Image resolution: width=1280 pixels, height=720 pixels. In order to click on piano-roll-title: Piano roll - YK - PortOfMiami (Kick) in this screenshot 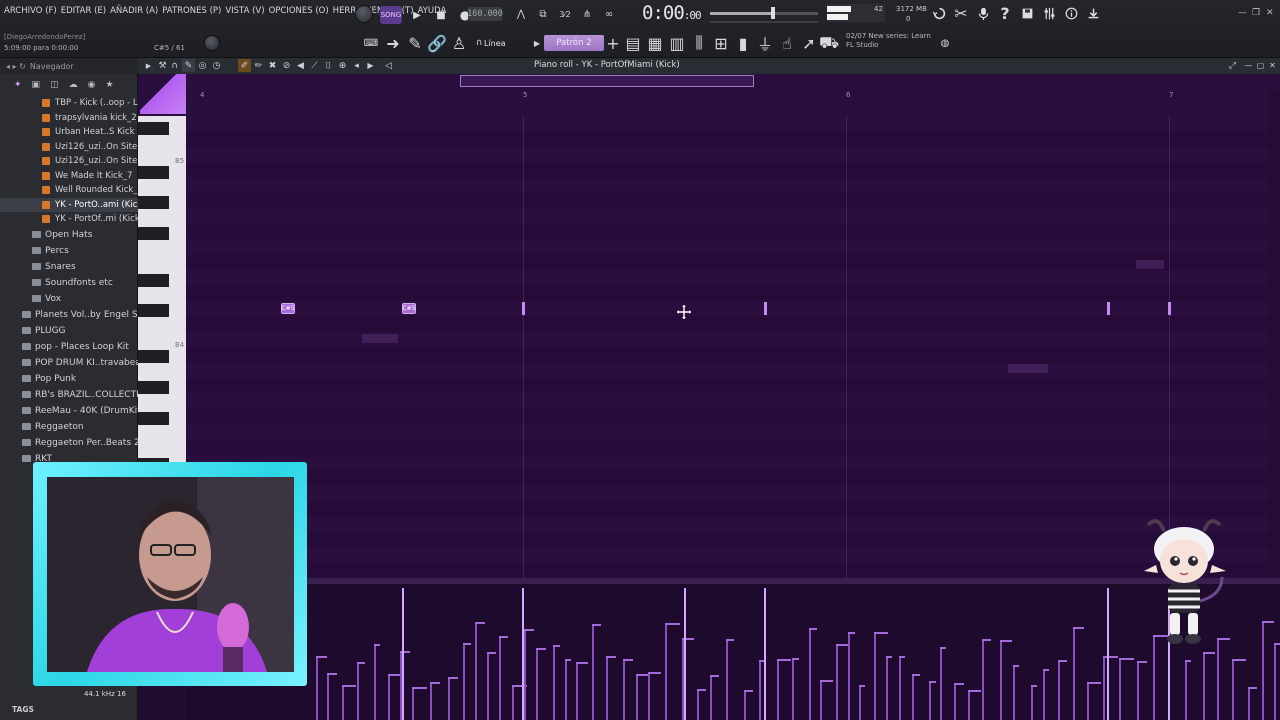, I will do `click(607, 65)`.